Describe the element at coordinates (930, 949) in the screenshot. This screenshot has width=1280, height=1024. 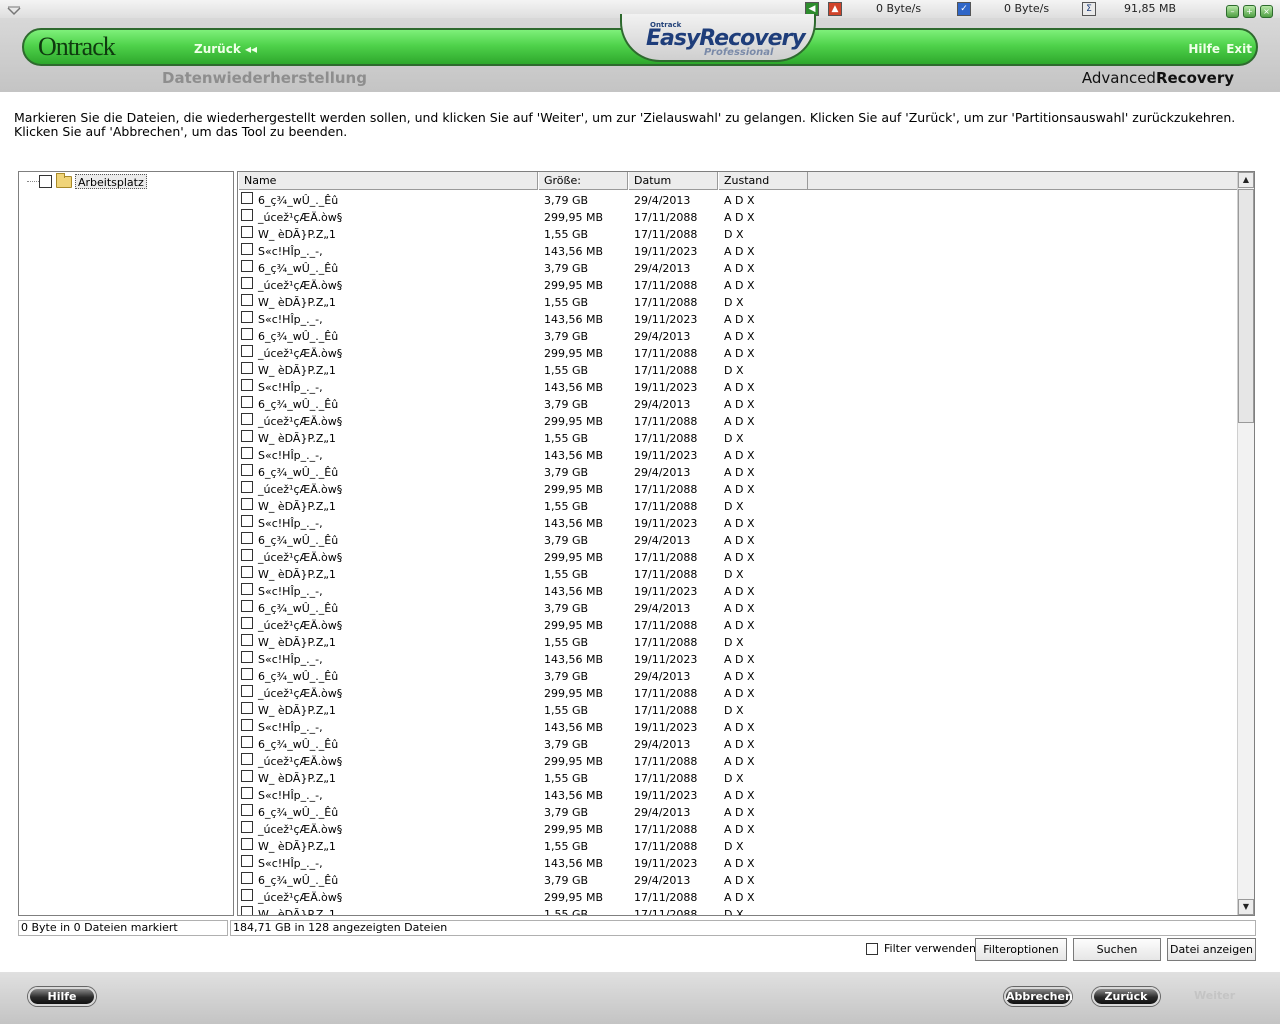
I see `filter-label: Filter verwenden` at that location.